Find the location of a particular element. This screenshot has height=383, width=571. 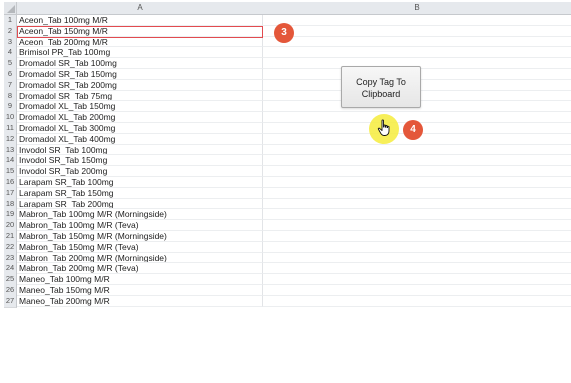

table-row: 20 Mabron_Tab 100mg M/R (Teva) is located at coordinates (287, 226).